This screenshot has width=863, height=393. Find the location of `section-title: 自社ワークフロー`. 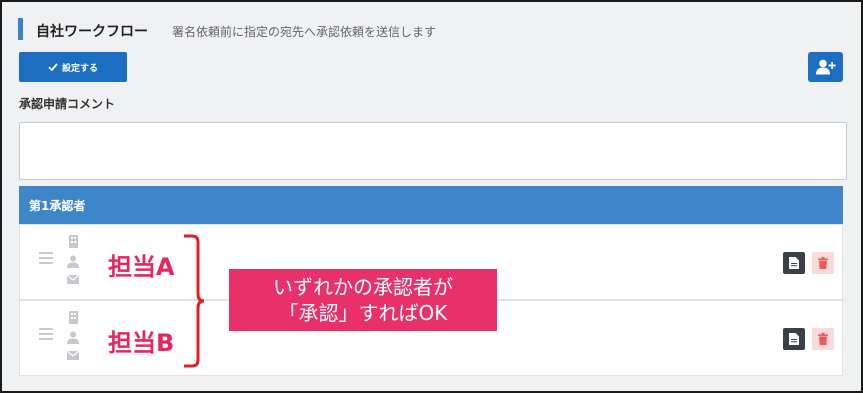

section-title: 自社ワークフロー is located at coordinates (92, 32).